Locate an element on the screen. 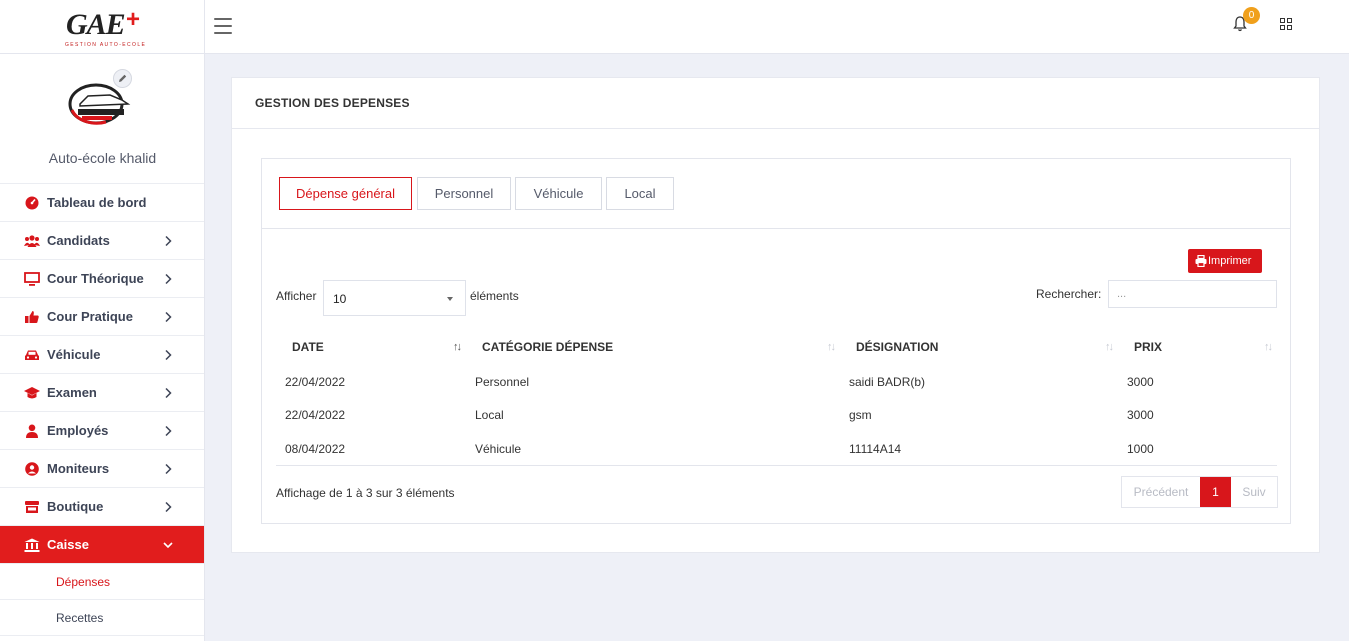  tab-vehicule: Véhicule is located at coordinates (558, 193).